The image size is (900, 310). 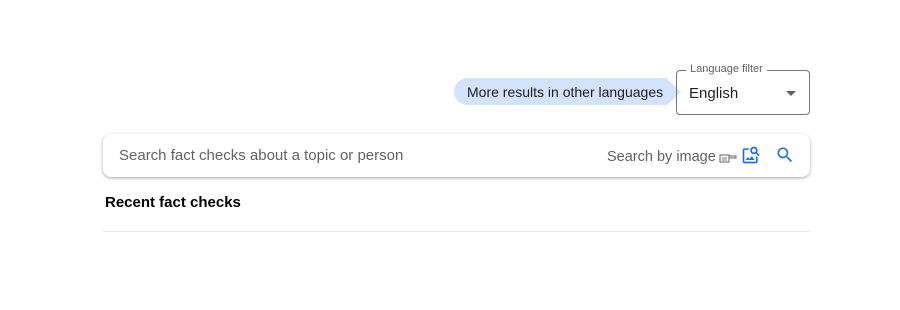 I want to click on search-input, so click(x=343, y=155).